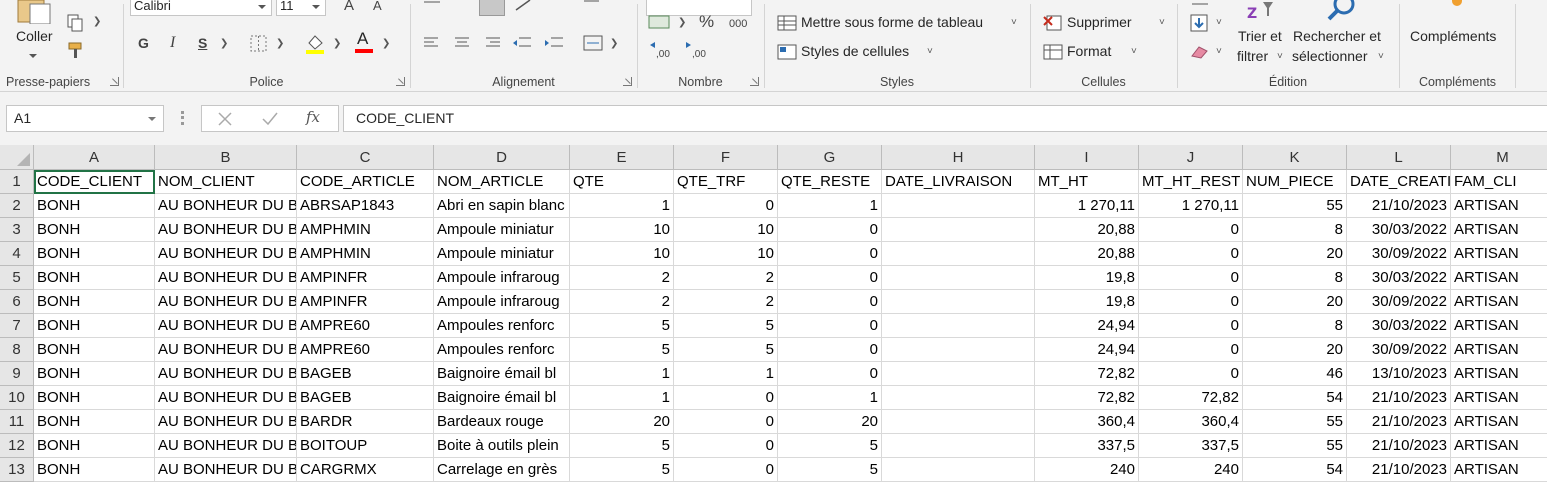  What do you see at coordinates (400, 81) in the screenshot?
I see `font-launcher-icon` at bounding box center [400, 81].